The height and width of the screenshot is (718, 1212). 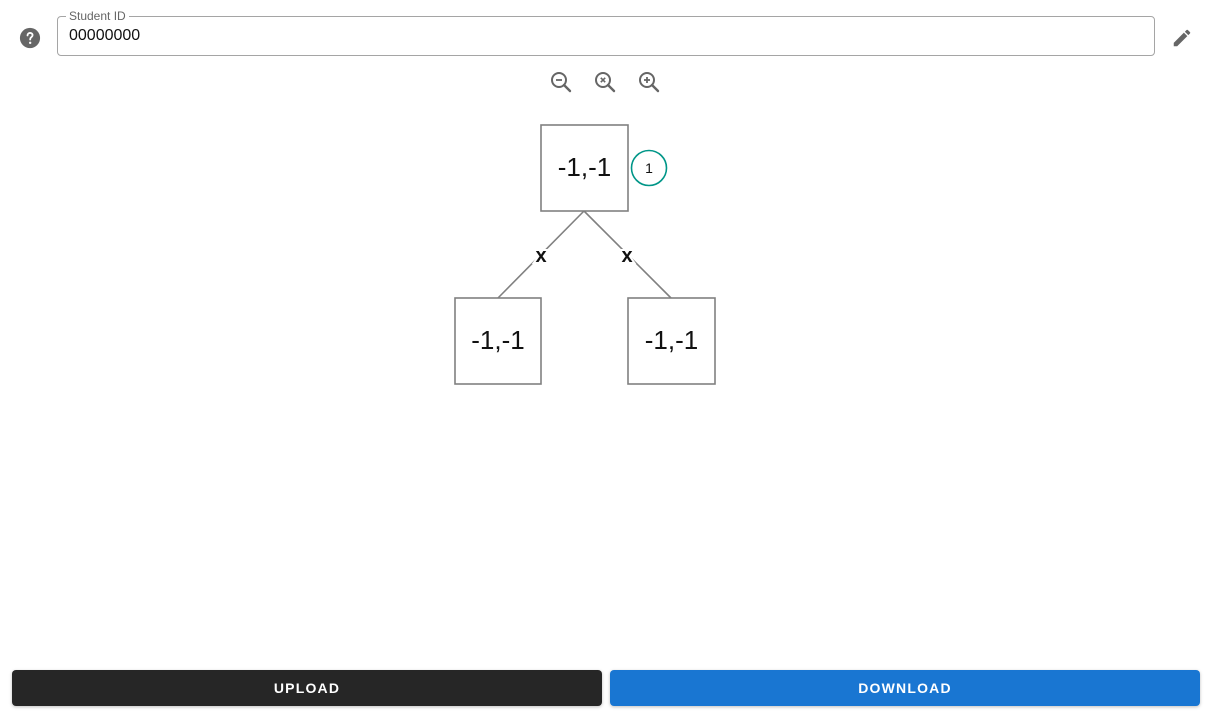 I want to click on edge-label-right: x, so click(x=626, y=256).